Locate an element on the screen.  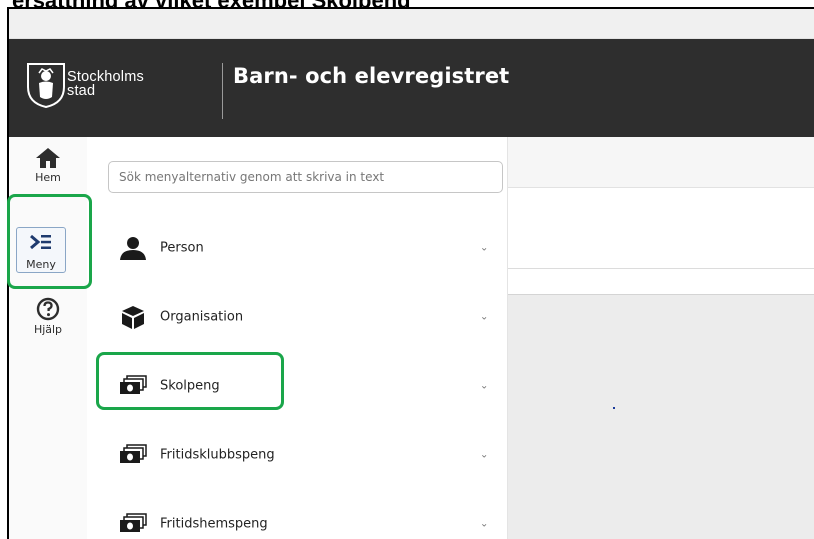
menu-item-label: Fritidsklubbspeng is located at coordinates (217, 455).